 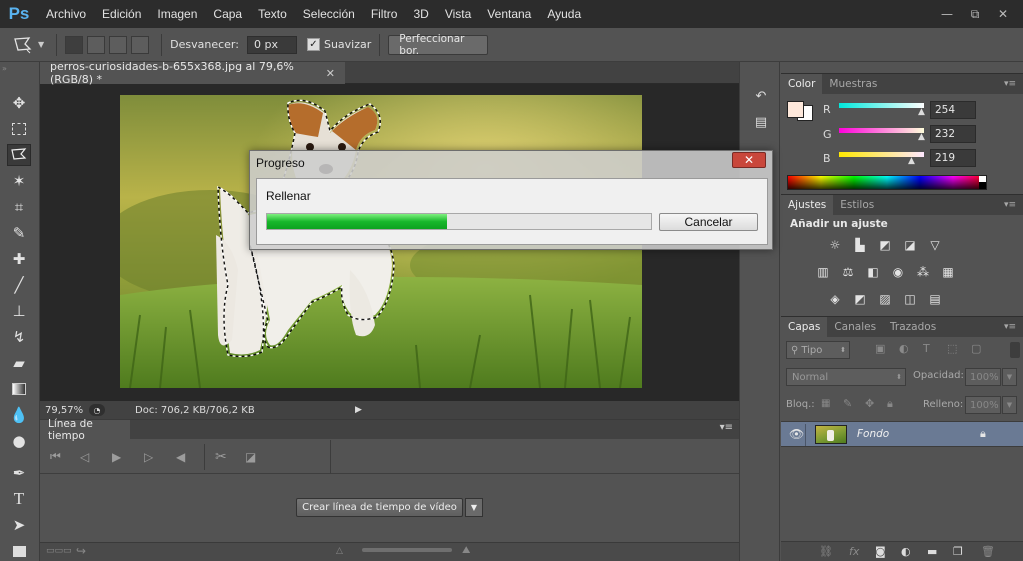 What do you see at coordinates (983, 377) in the screenshot?
I see `opacity-field: 100%` at bounding box center [983, 377].